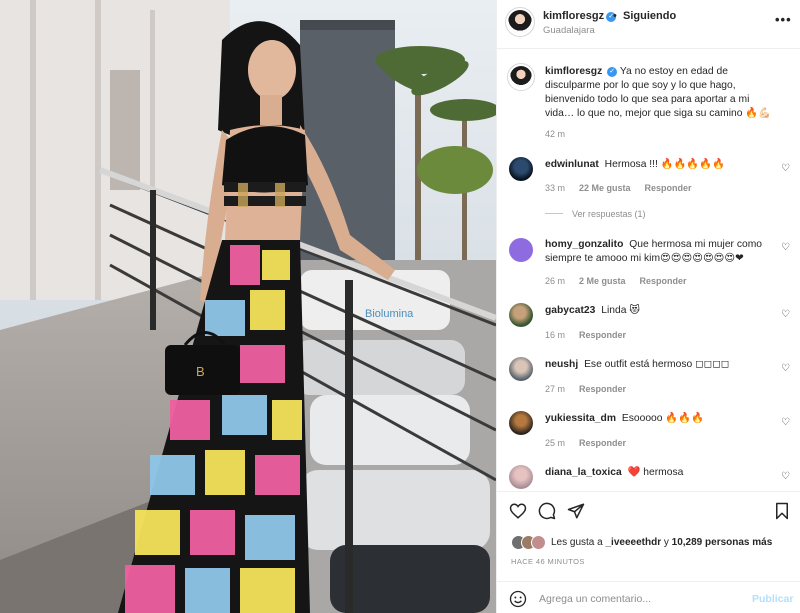 The image size is (800, 613). I want to click on bookmark-icon, so click(782, 511).